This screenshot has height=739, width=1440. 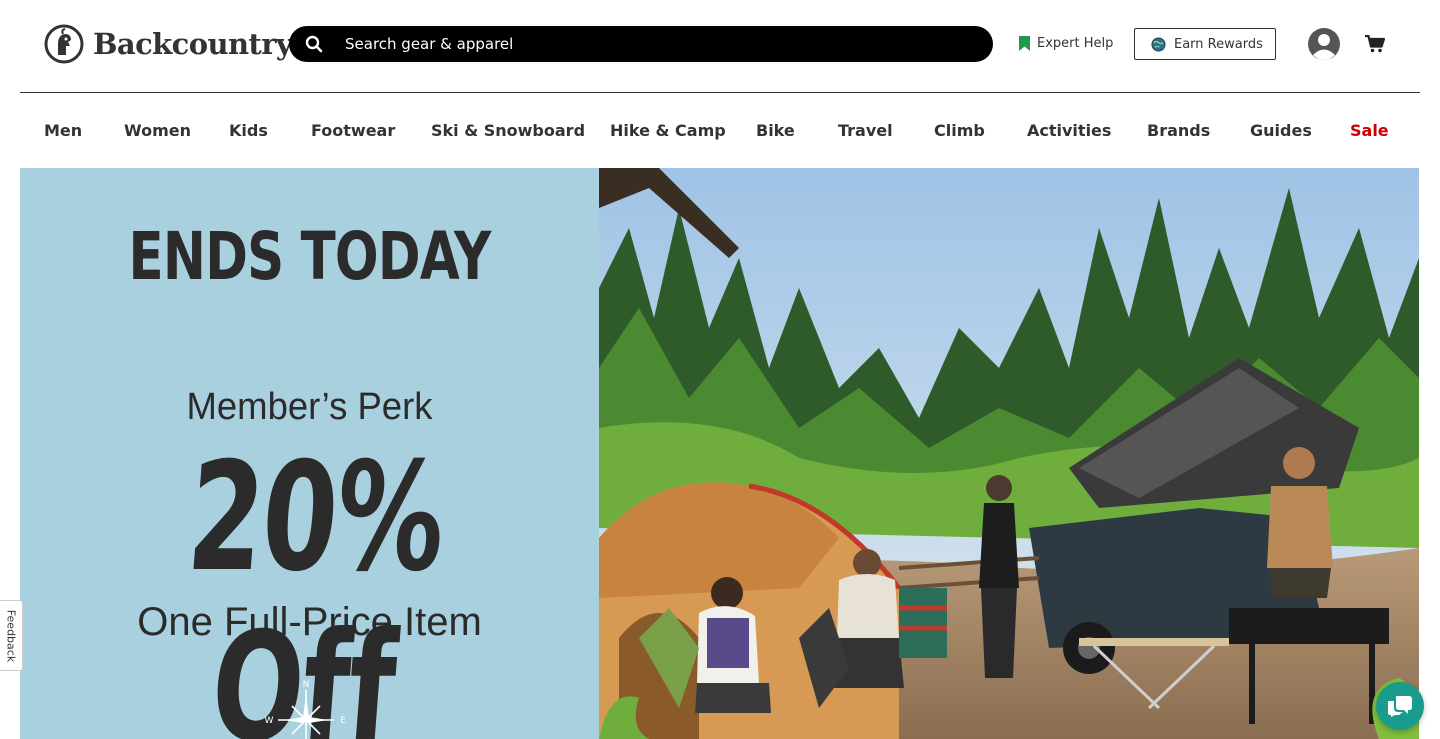 I want to click on nav-item-activities: Activities, so click(x=1069, y=130).